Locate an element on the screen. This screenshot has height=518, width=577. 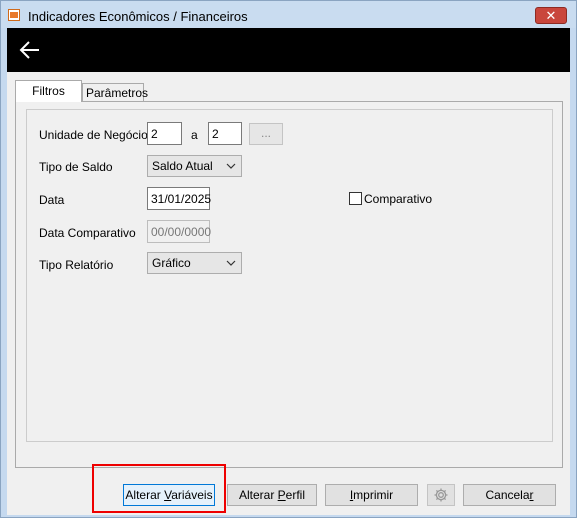
alterar-perfil-button: Alterar Perfil is located at coordinates (272, 495).